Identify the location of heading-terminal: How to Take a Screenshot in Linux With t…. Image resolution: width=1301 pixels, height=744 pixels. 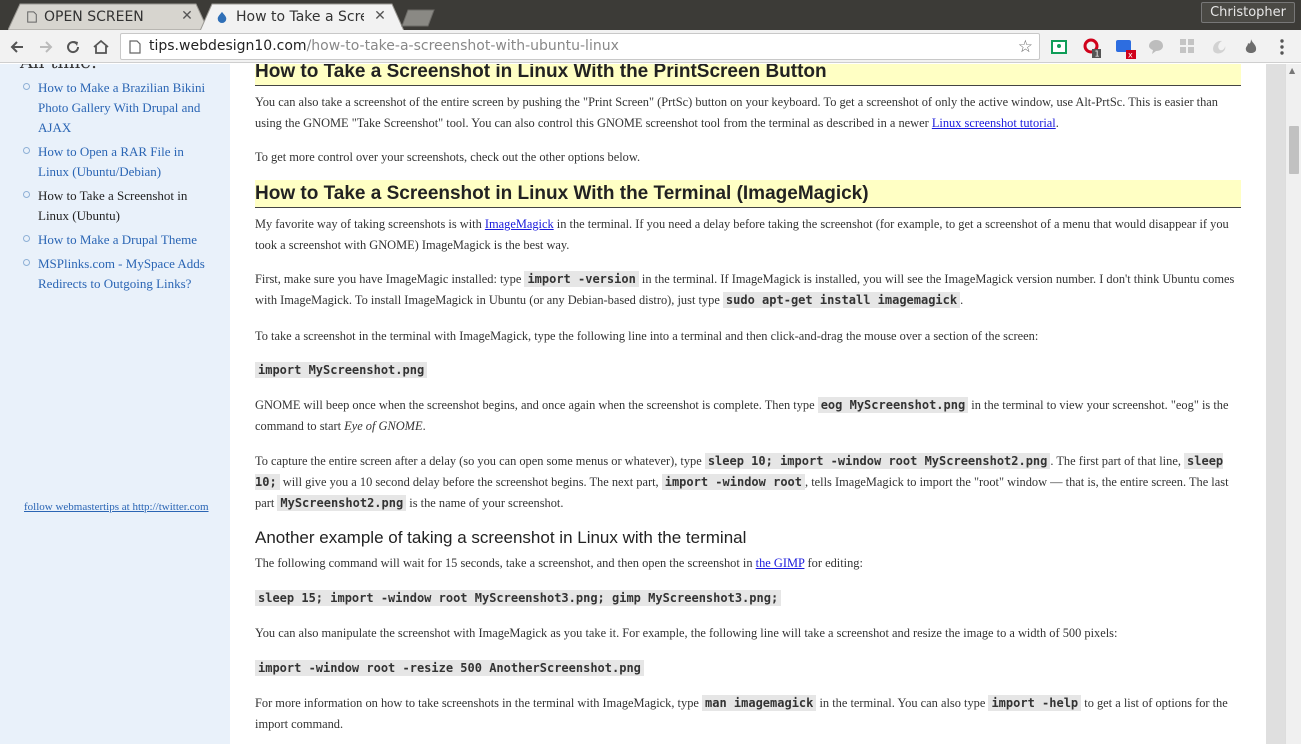
(748, 194).